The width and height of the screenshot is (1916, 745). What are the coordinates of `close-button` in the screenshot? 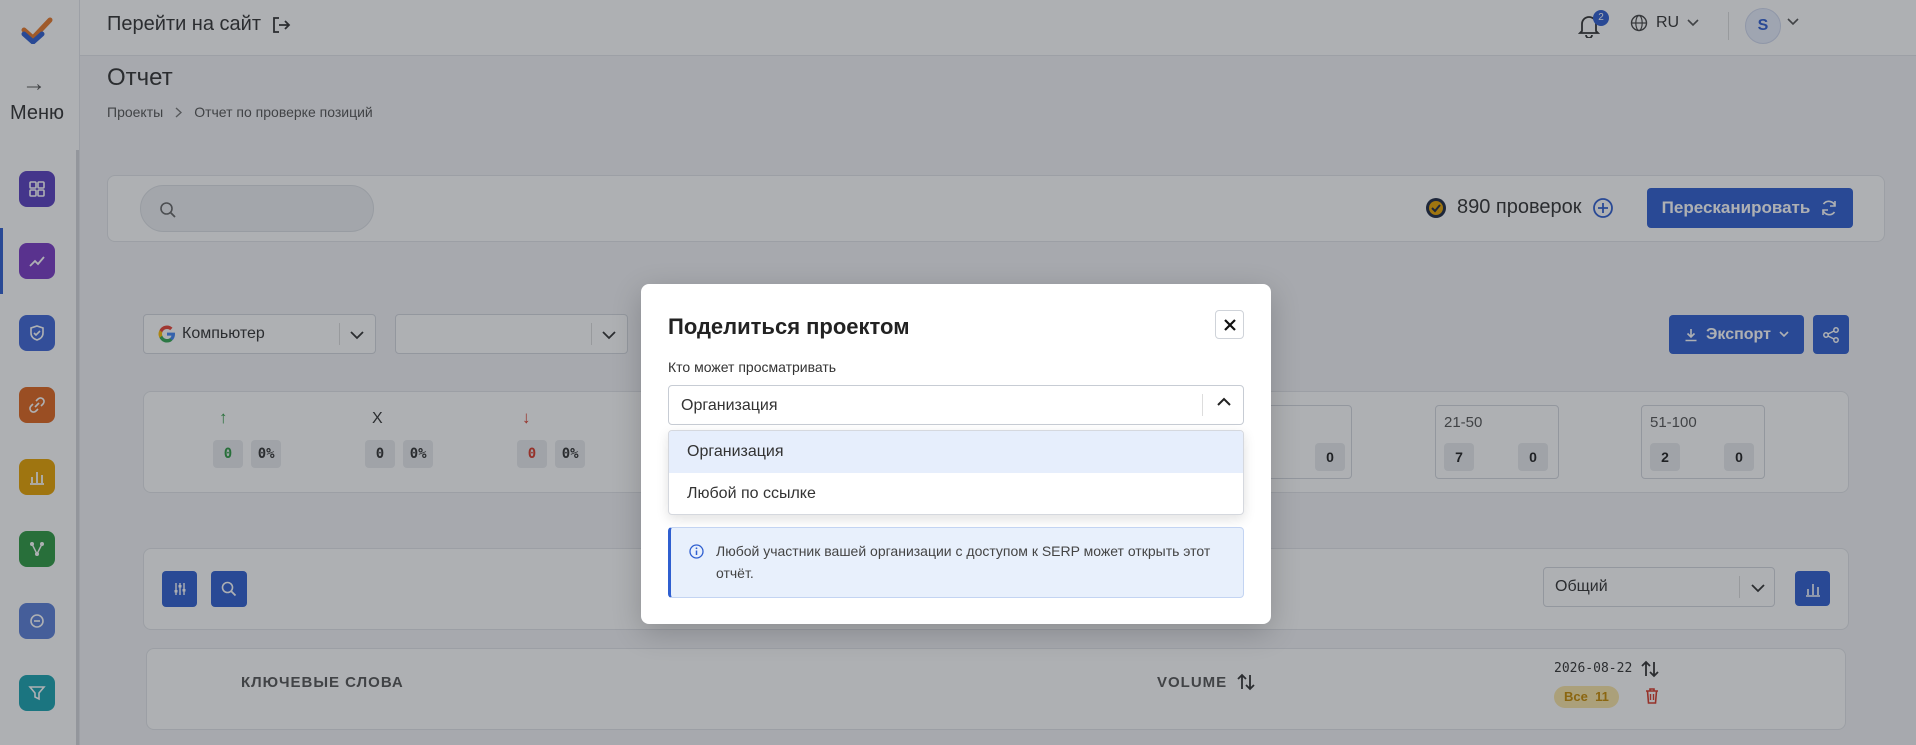 It's located at (1229, 324).